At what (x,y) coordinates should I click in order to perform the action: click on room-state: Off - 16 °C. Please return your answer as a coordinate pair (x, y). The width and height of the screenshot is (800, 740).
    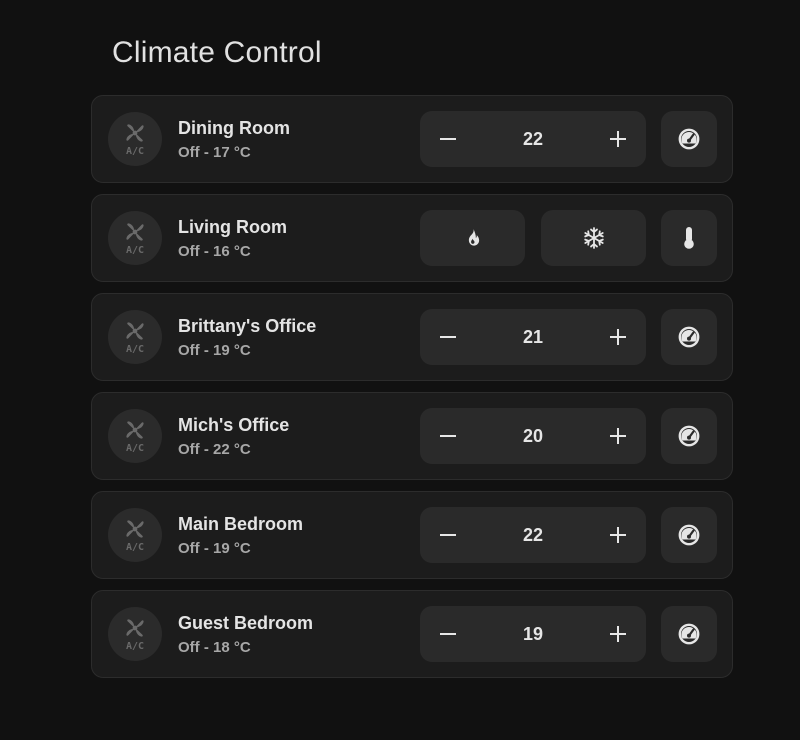
    Looking at the image, I should click on (214, 251).